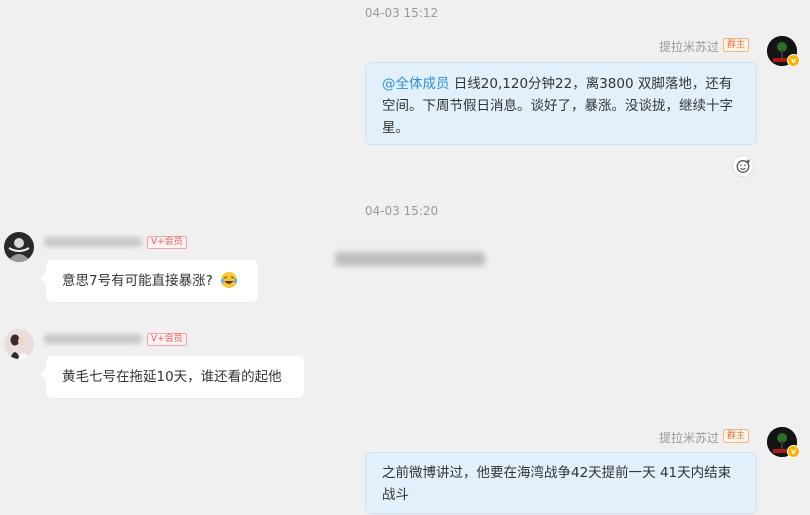 The height and width of the screenshot is (515, 810). What do you see at coordinates (401, 211) in the screenshot?
I see `timestamp: 04-03 15:20` at bounding box center [401, 211].